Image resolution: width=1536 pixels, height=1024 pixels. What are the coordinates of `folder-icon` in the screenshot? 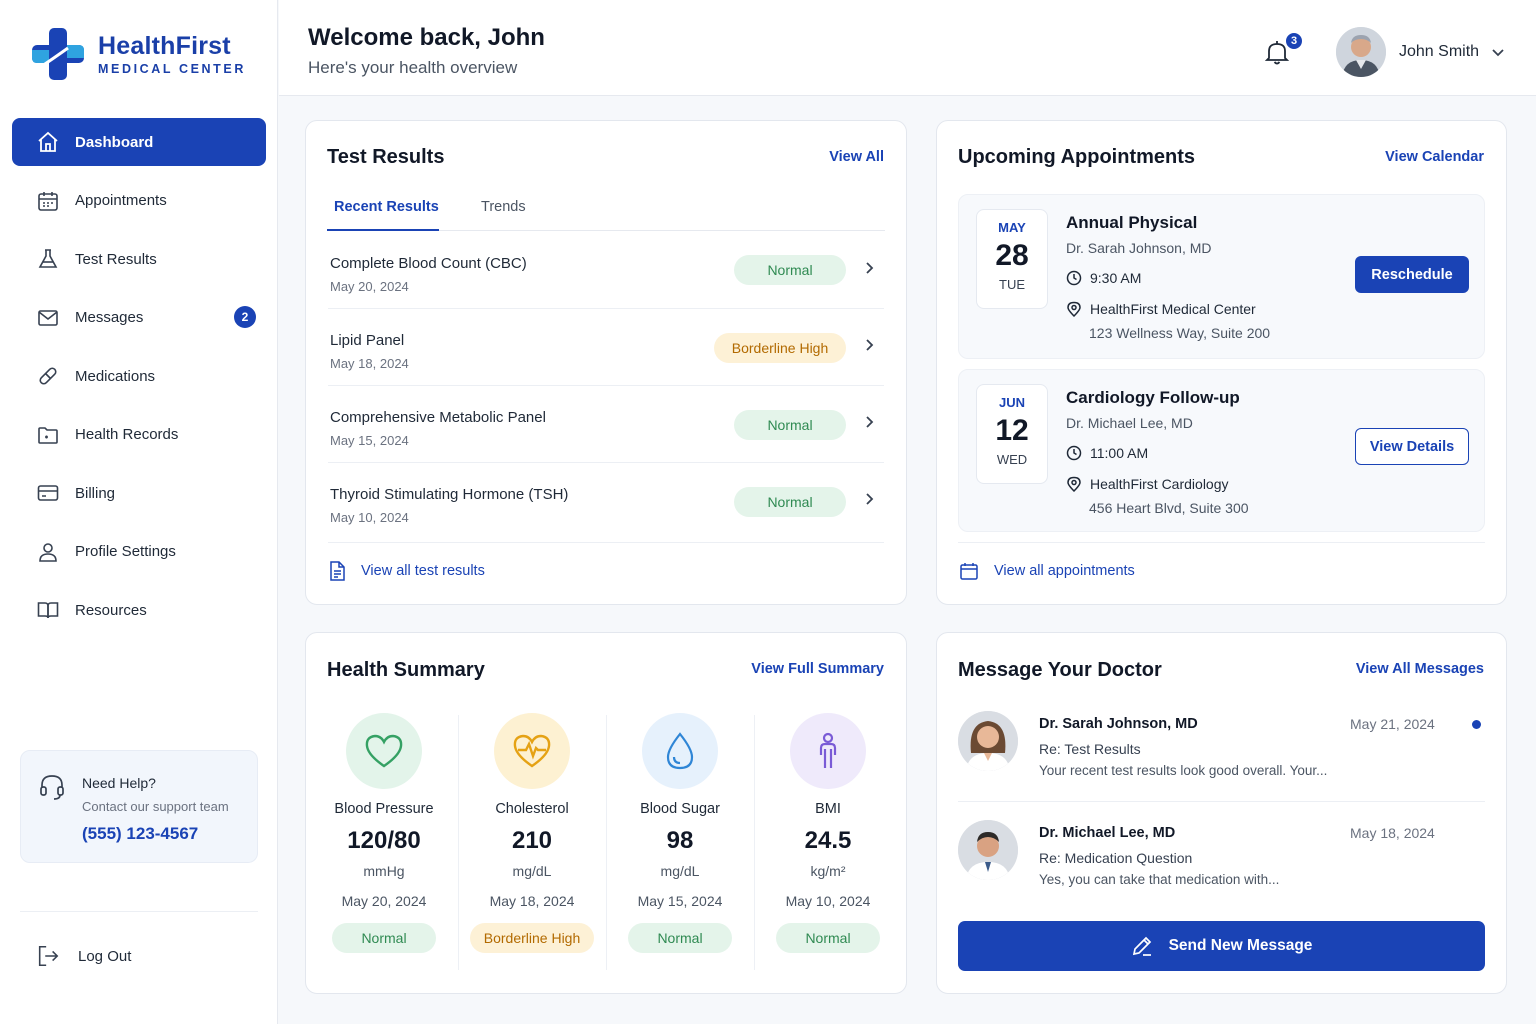 It's located at (48, 435).